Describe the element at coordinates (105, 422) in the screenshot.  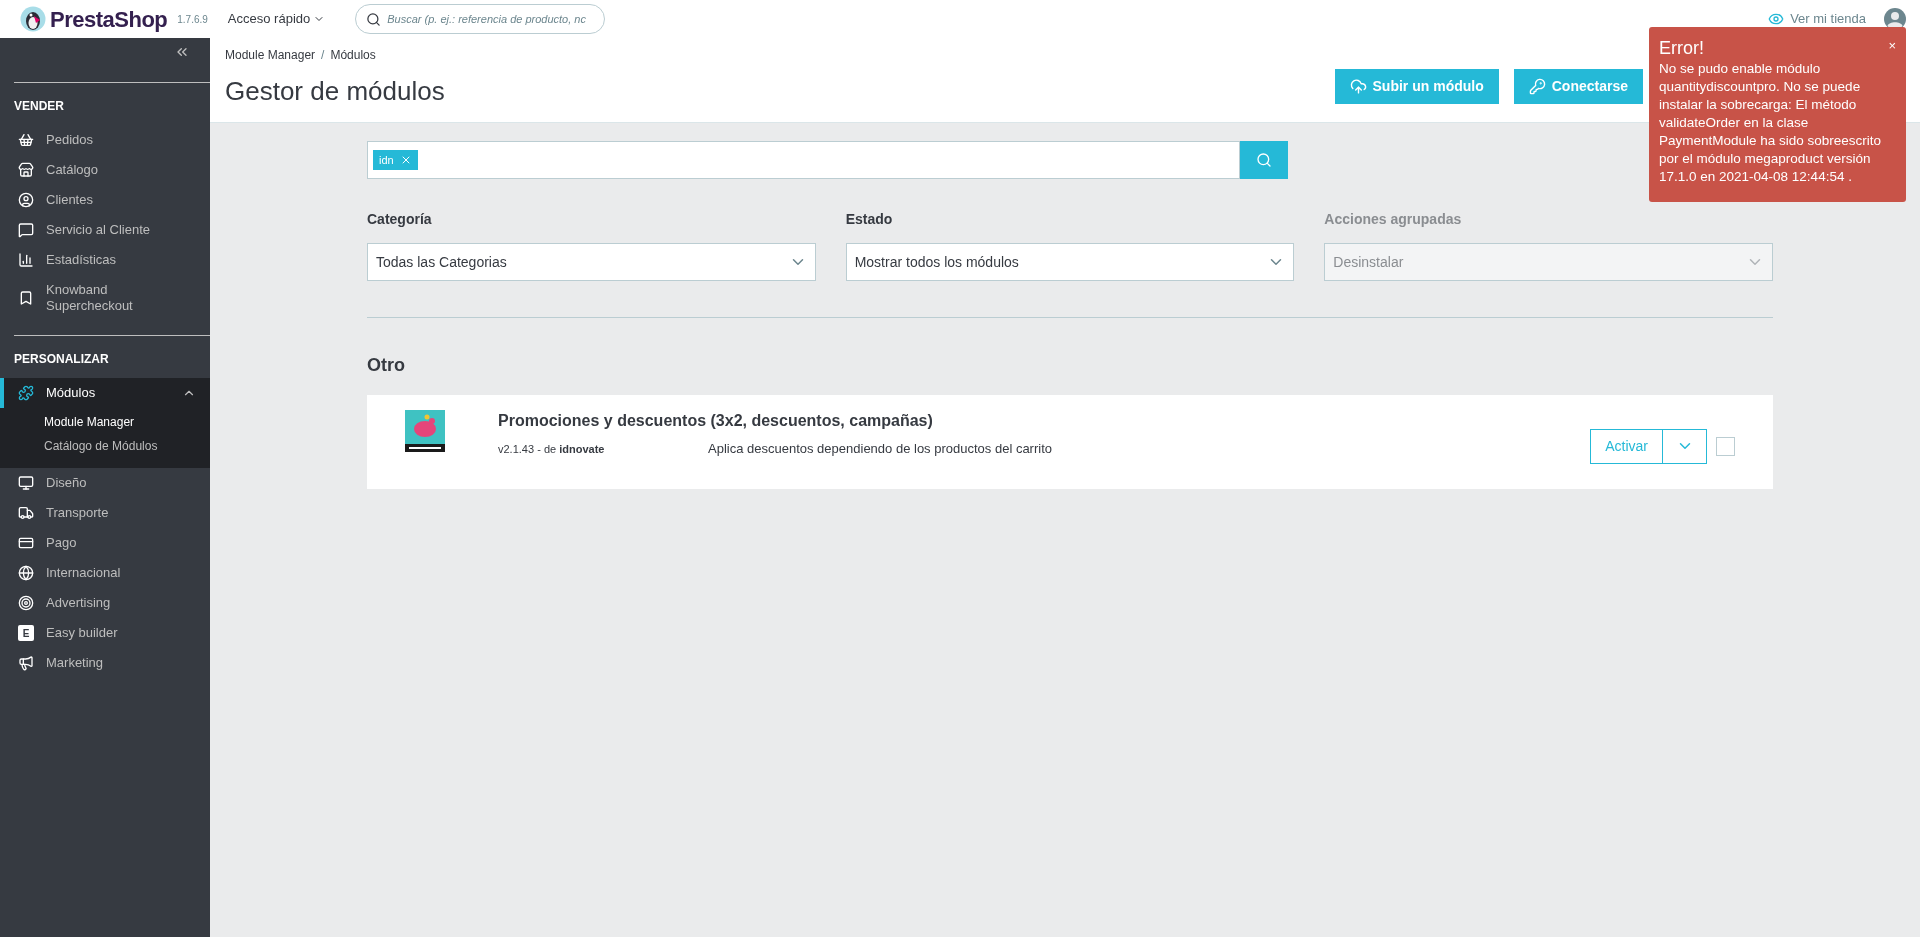
I see `submenu-item: Module Manager` at that location.